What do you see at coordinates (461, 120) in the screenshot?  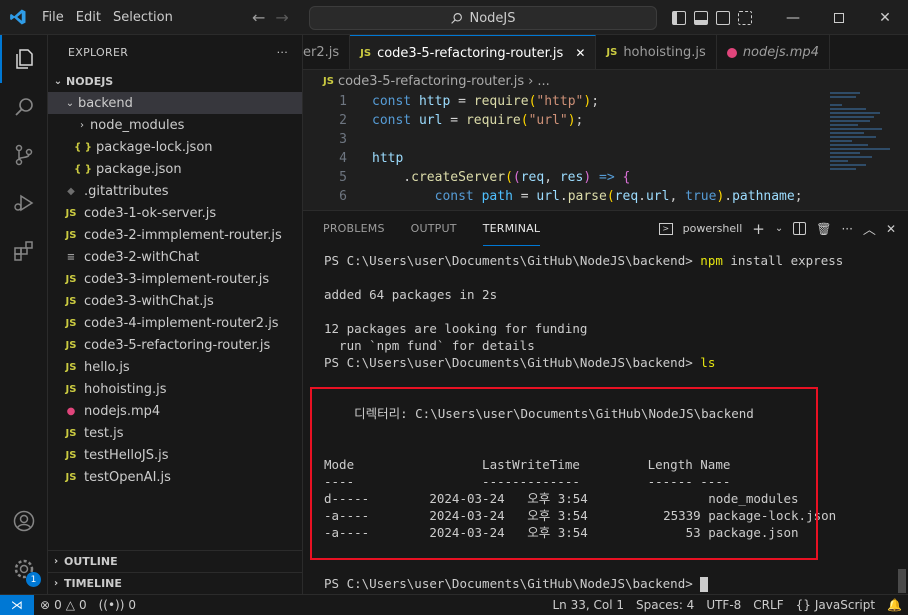 I see `code-line: 2 const url = require("url");` at bounding box center [461, 120].